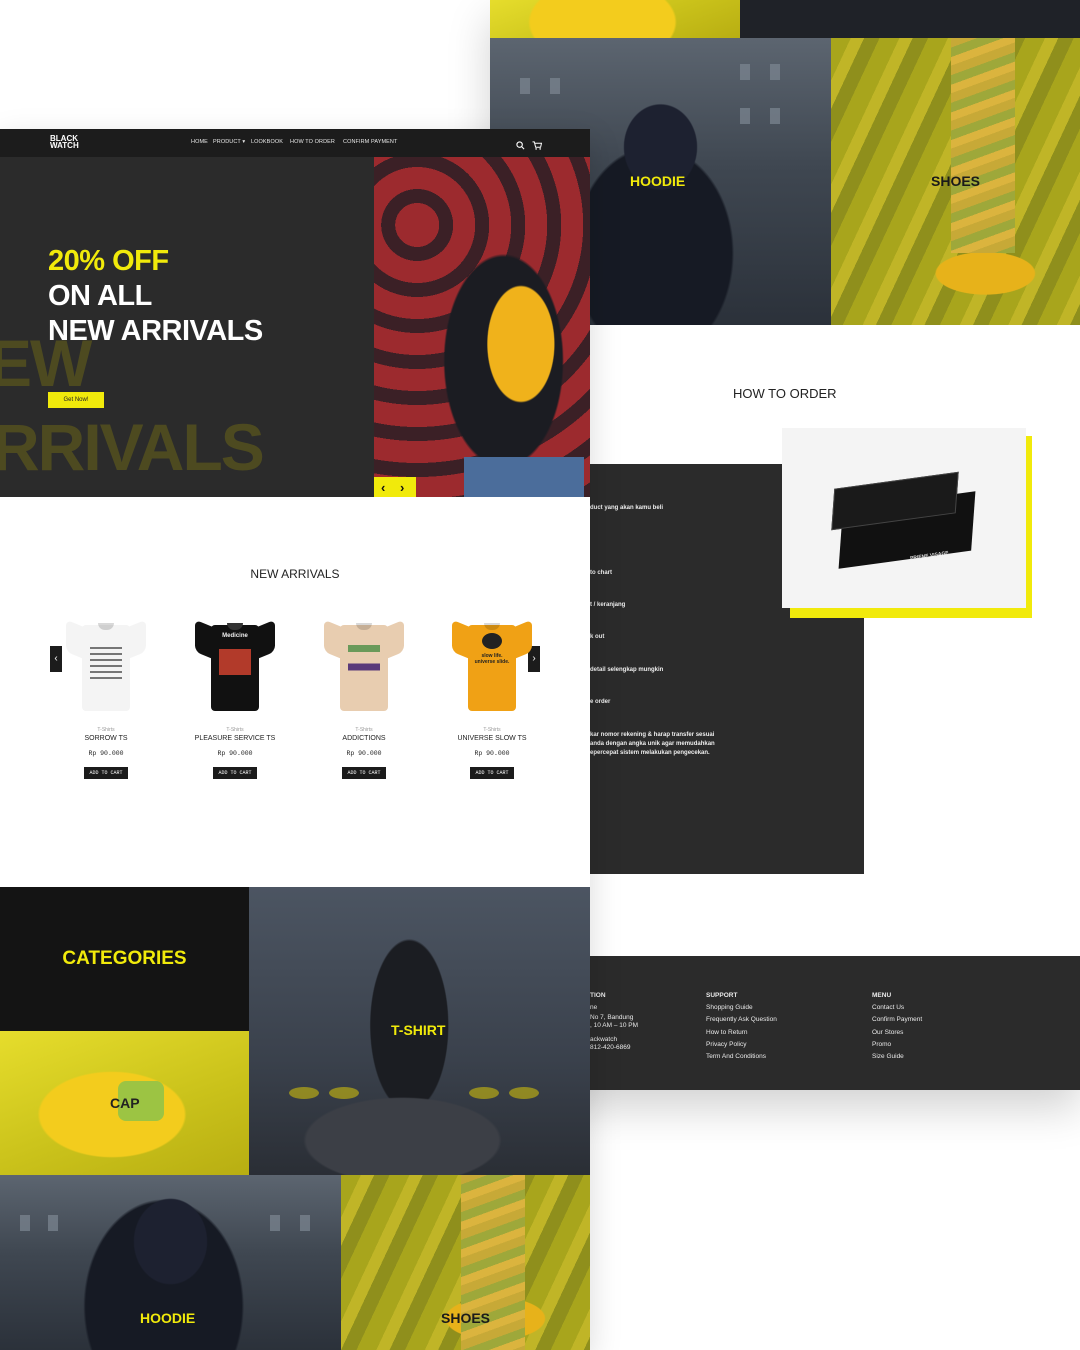 This screenshot has width=1080, height=1350. I want to click on order-step-3: t / keranjang, so click(608, 605).